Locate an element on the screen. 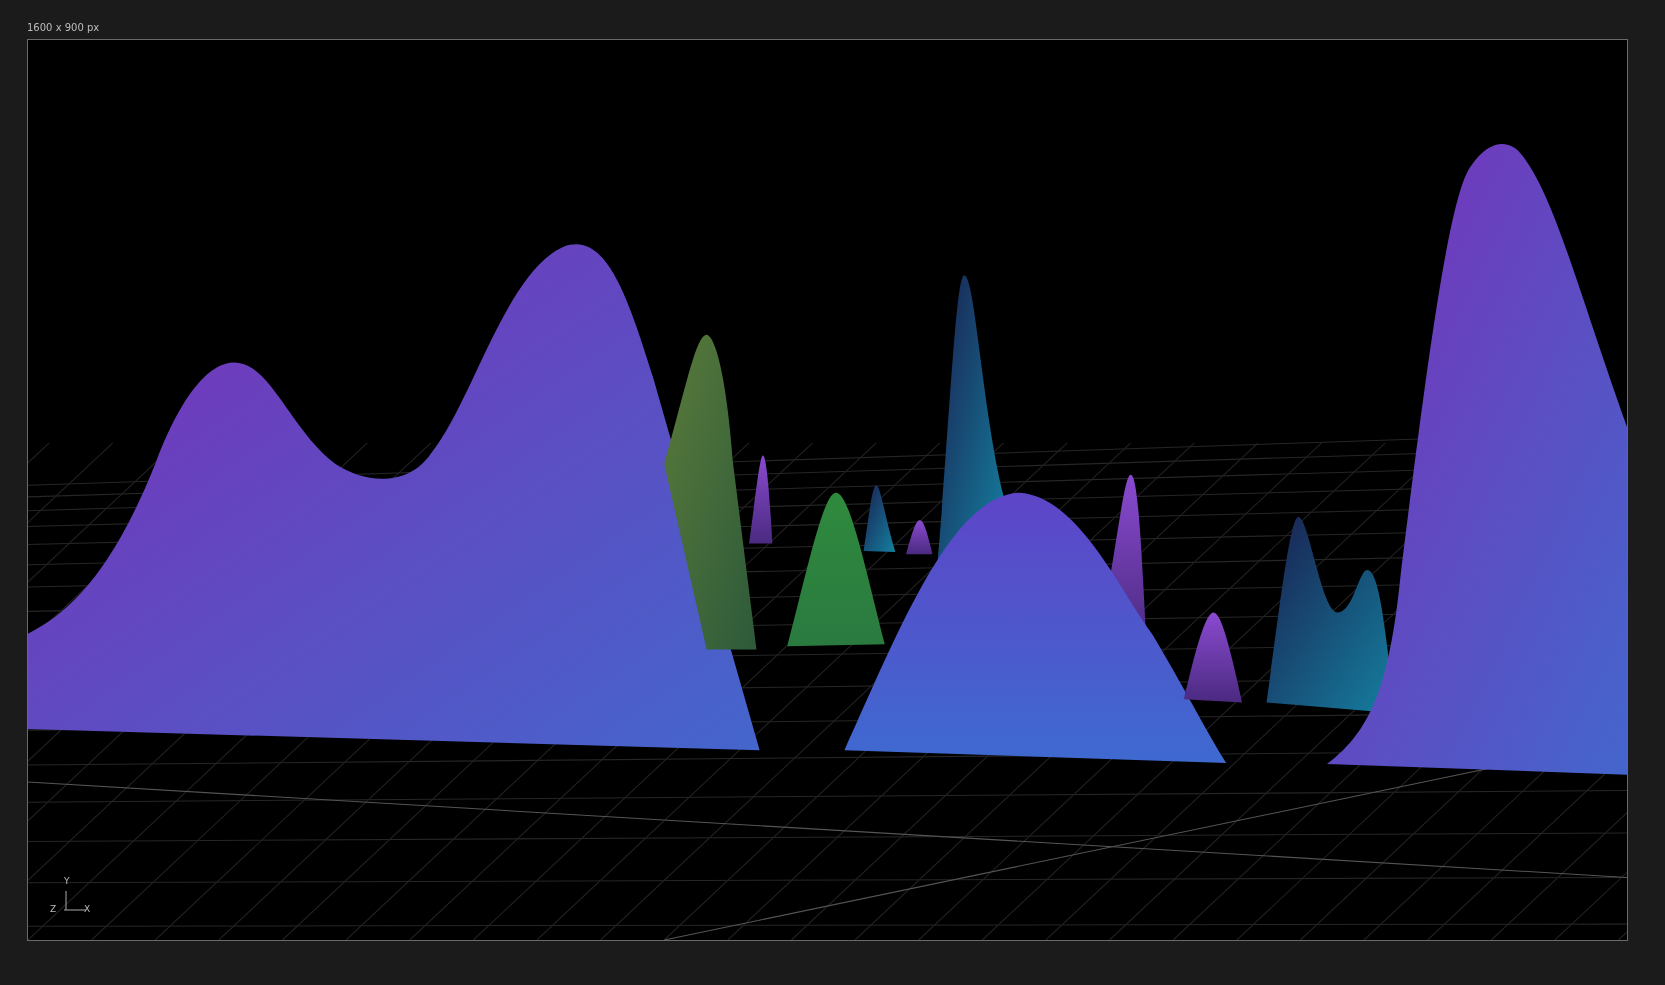 This screenshot has width=1665, height=985. canvas-size-label: 1600 x 900 px is located at coordinates (63, 28).